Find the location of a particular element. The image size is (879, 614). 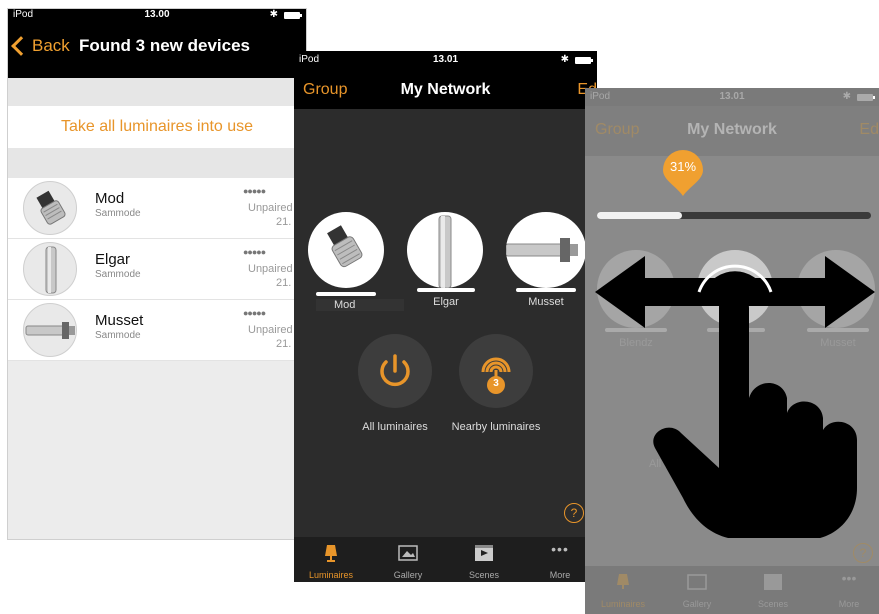

status-bar: iPod 13.00 ✱ is located at coordinates (157, 15).